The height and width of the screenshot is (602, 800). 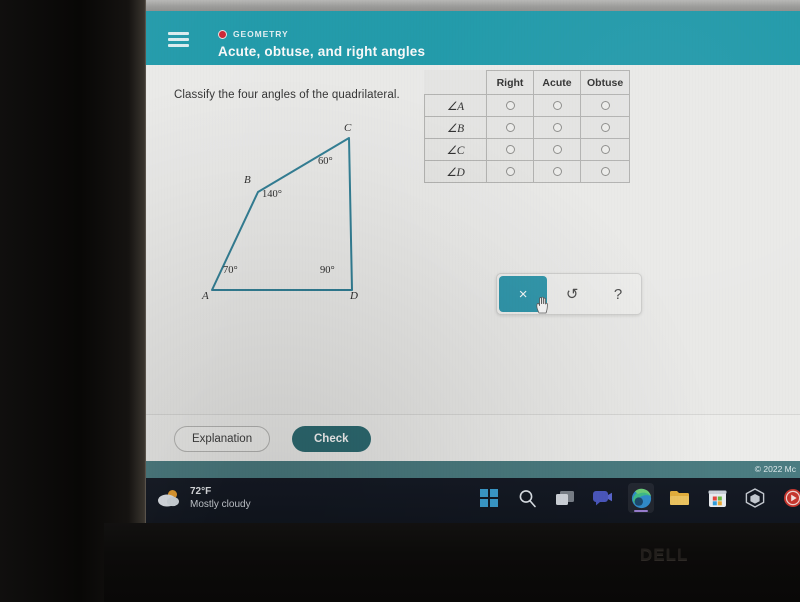 I want to click on undo-button: ↺, so click(x=572, y=294).